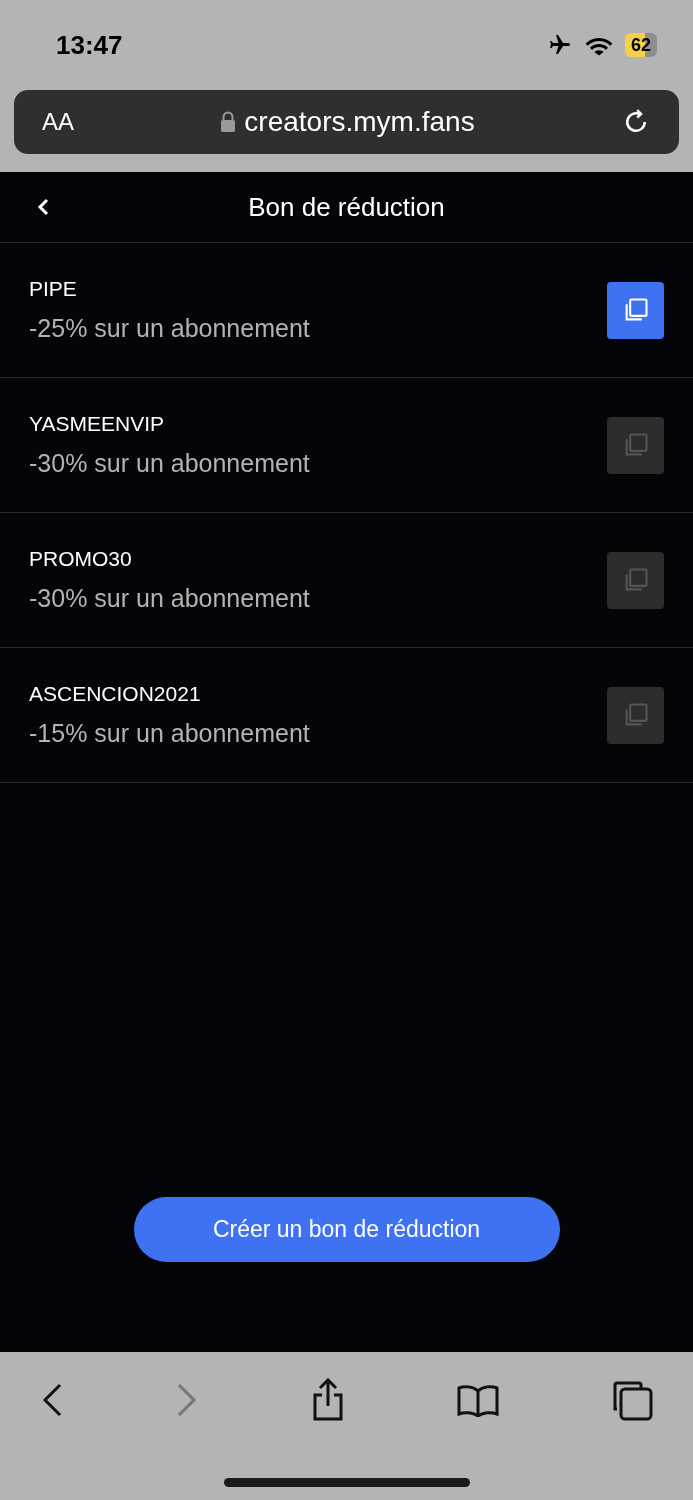  Describe the element at coordinates (81, 558) in the screenshot. I see `coupon-code: PROMO30` at that location.